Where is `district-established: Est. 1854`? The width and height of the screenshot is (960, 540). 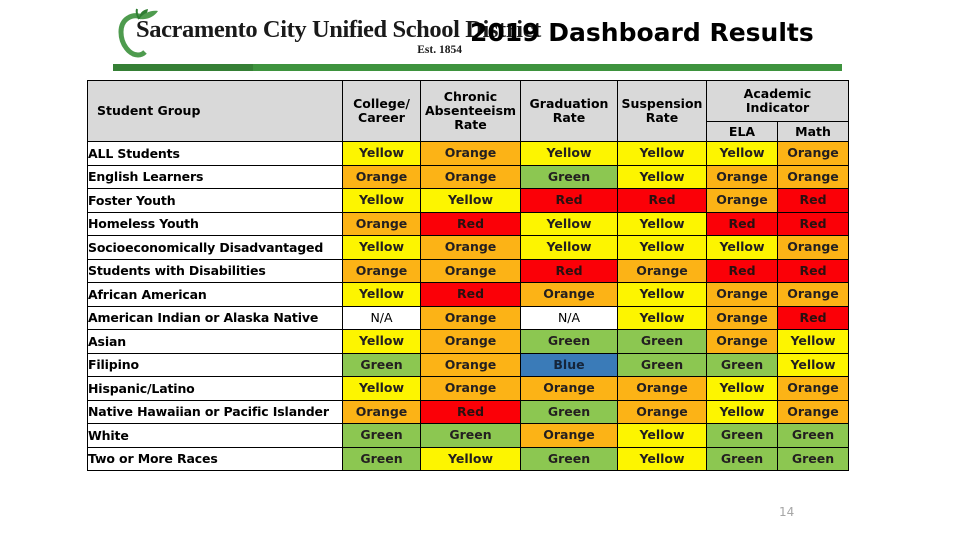 district-established: Est. 1854 is located at coordinates (439, 50).